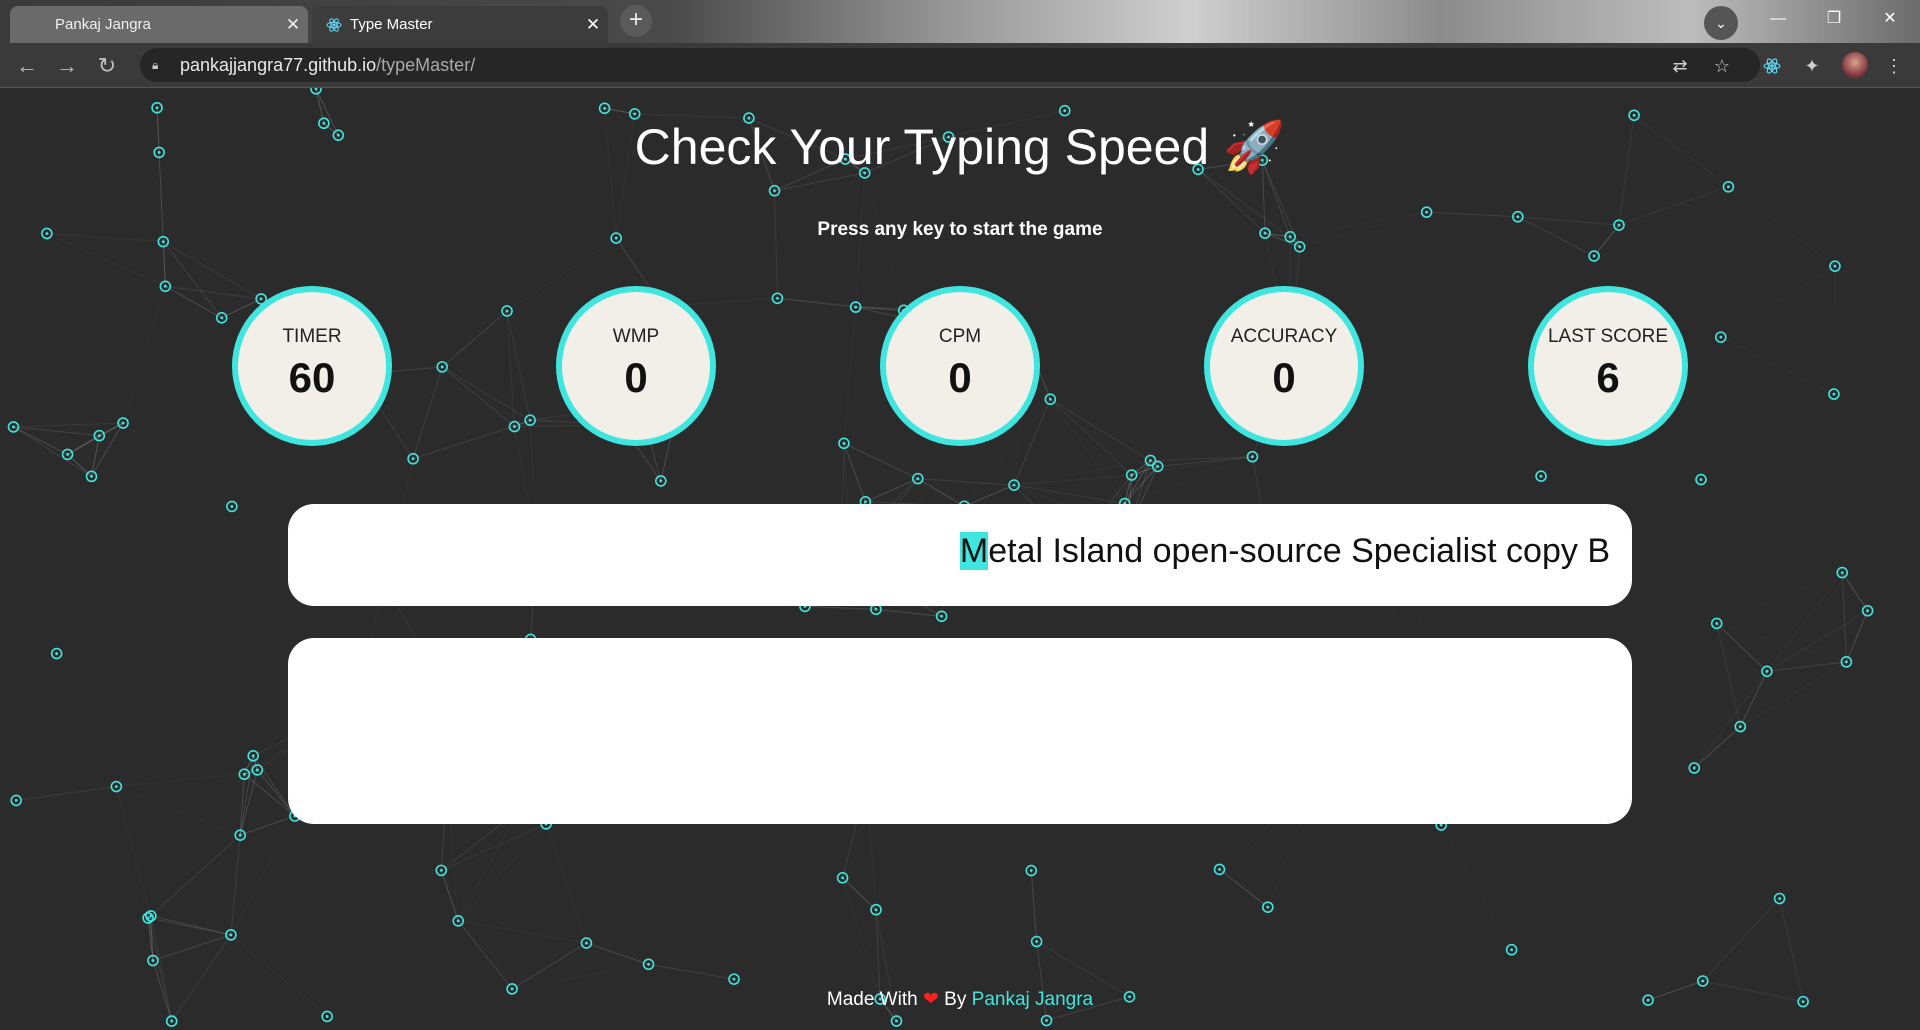  What do you see at coordinates (955, 999) in the screenshot?
I see `footer-by: By` at bounding box center [955, 999].